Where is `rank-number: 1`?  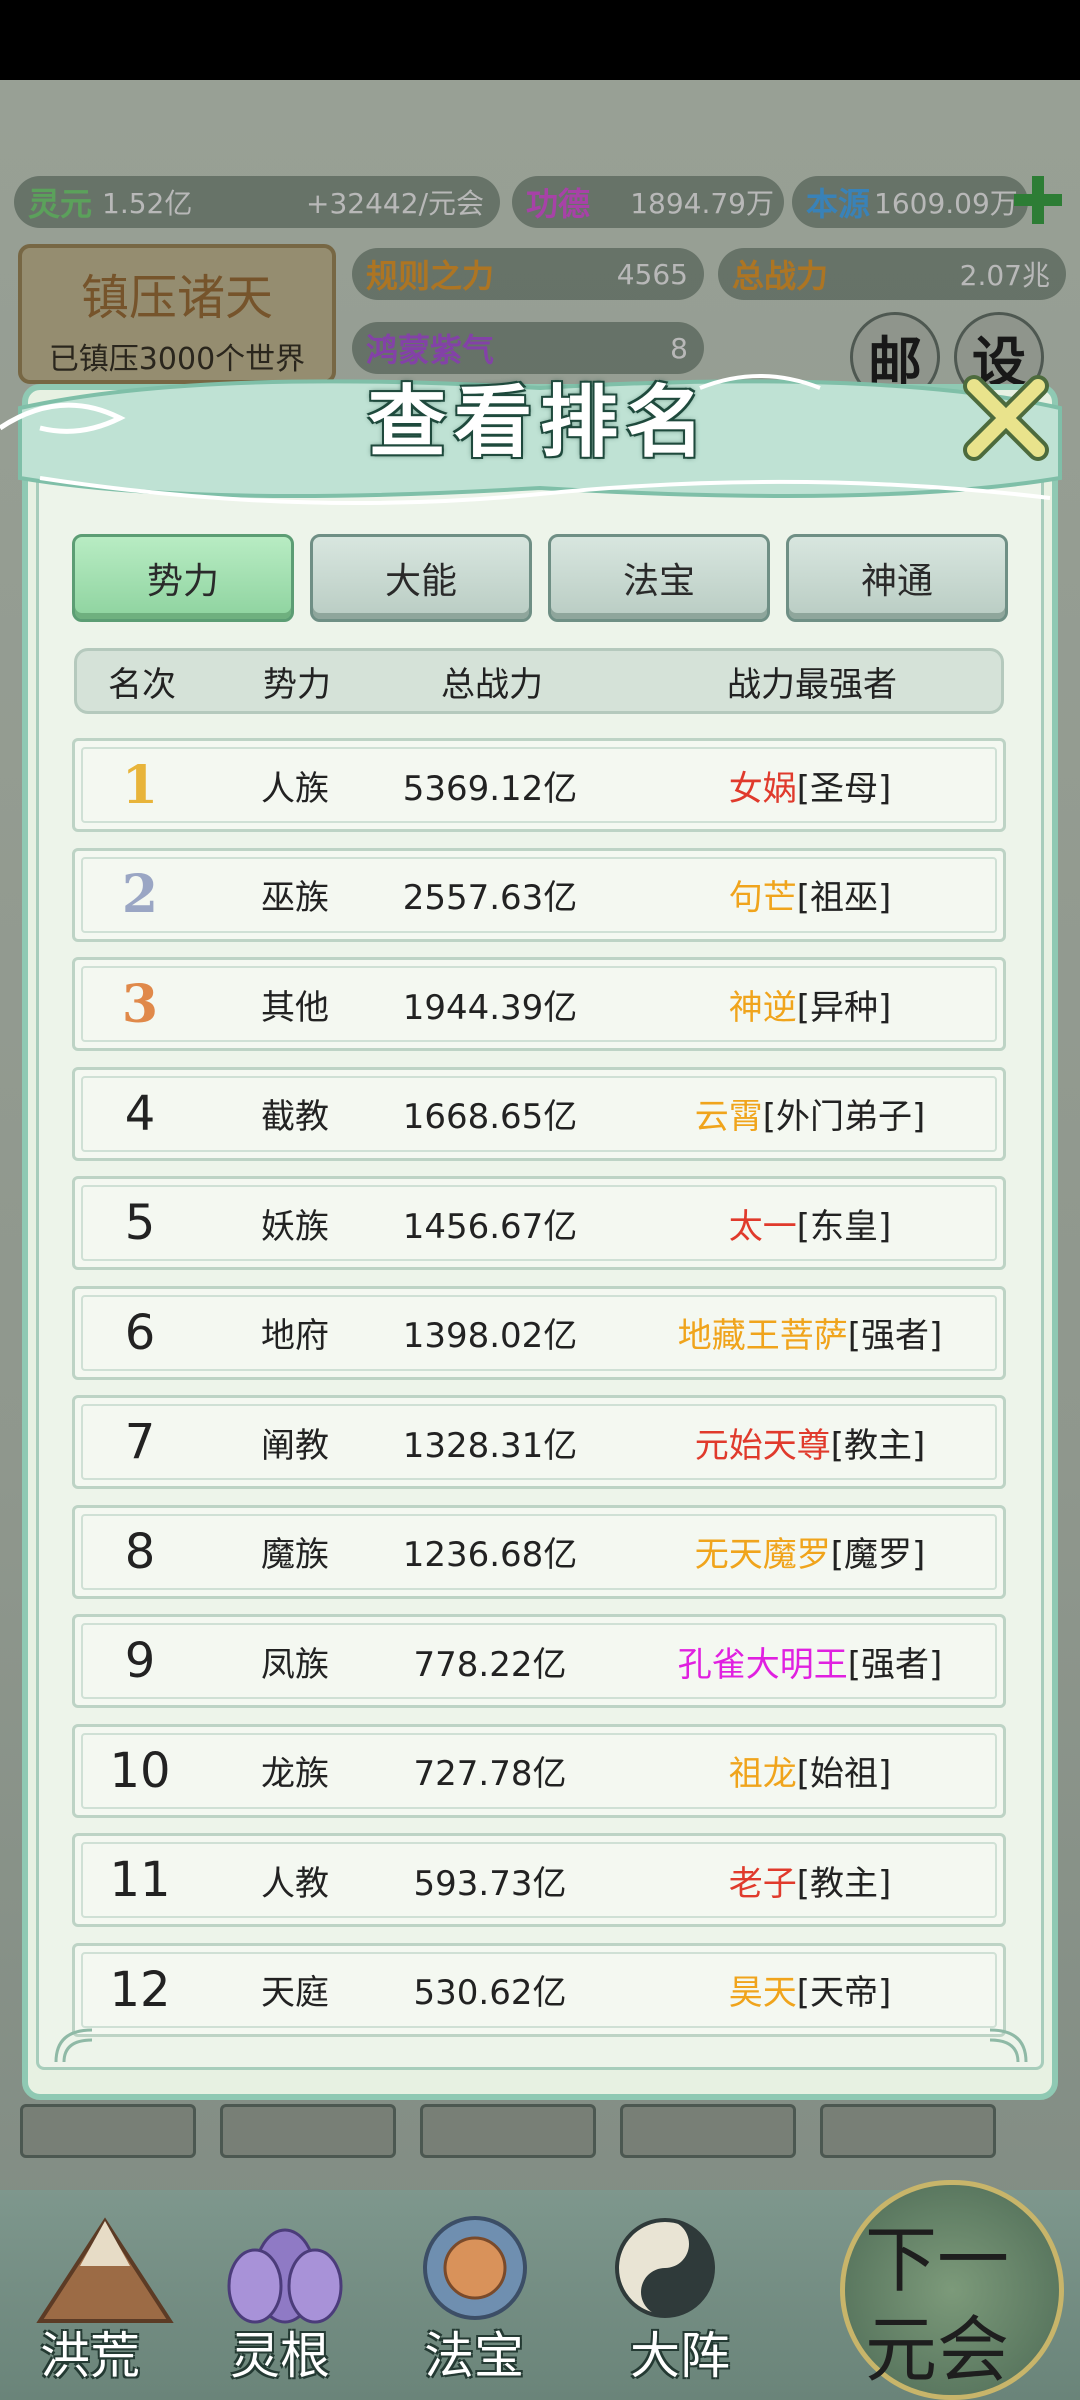 rank-number: 1 is located at coordinates (140, 785).